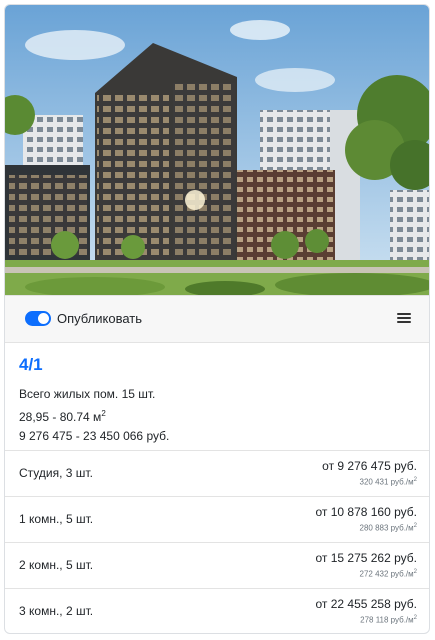 Image resolution: width=435 pixels, height=640 pixels. Describe the element at coordinates (56, 519) in the screenshot. I see `row-label: 1 комн., 5 шт.` at that location.